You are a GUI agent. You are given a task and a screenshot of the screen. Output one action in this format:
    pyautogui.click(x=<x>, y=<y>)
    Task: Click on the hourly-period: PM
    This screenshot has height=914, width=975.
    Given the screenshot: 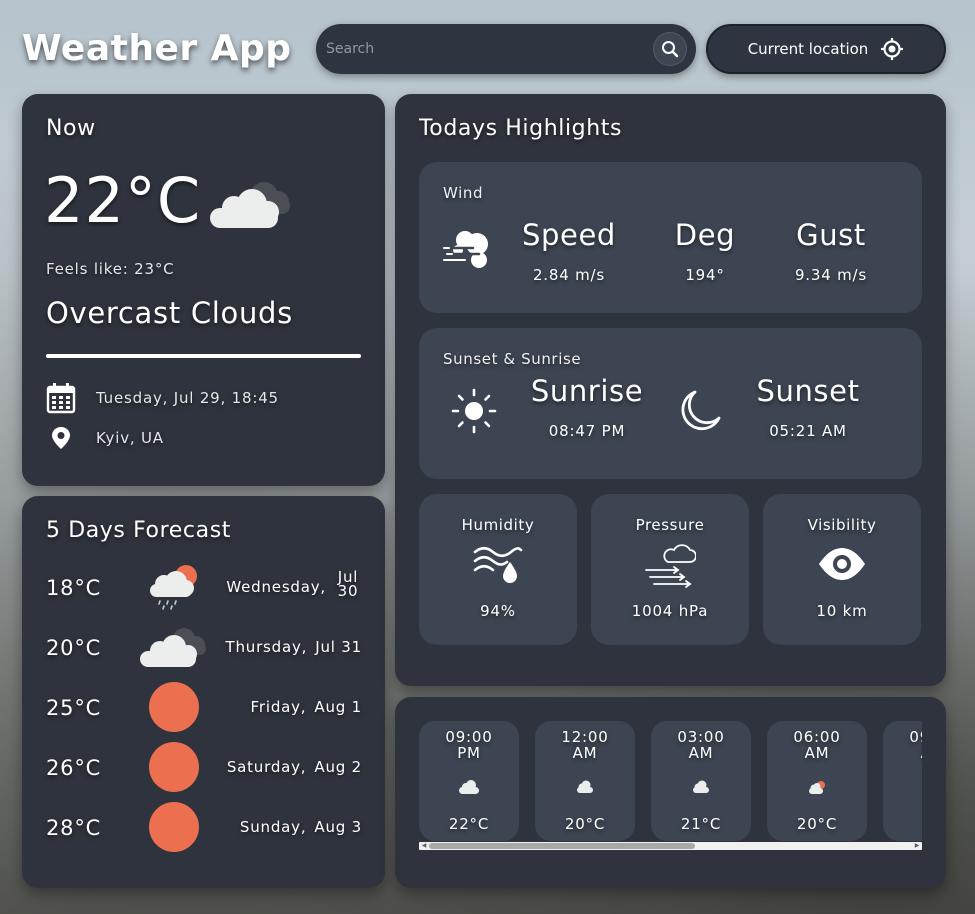 What is the action you would take?
    pyautogui.click(x=469, y=753)
    